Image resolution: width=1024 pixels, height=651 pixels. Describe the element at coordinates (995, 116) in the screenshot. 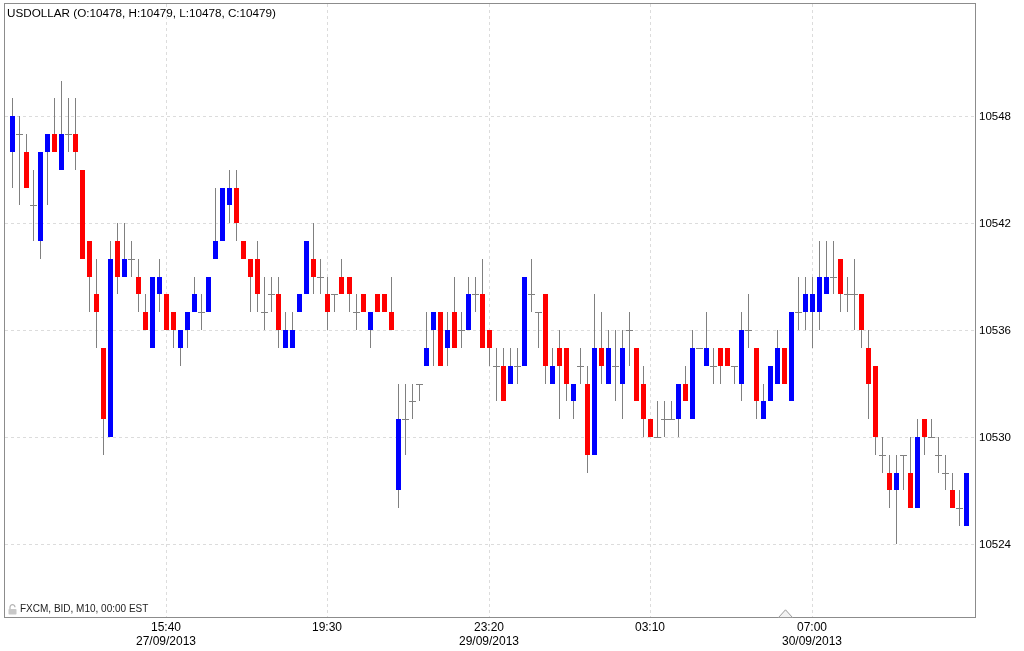

I see `price-axis-label: 10548` at that location.